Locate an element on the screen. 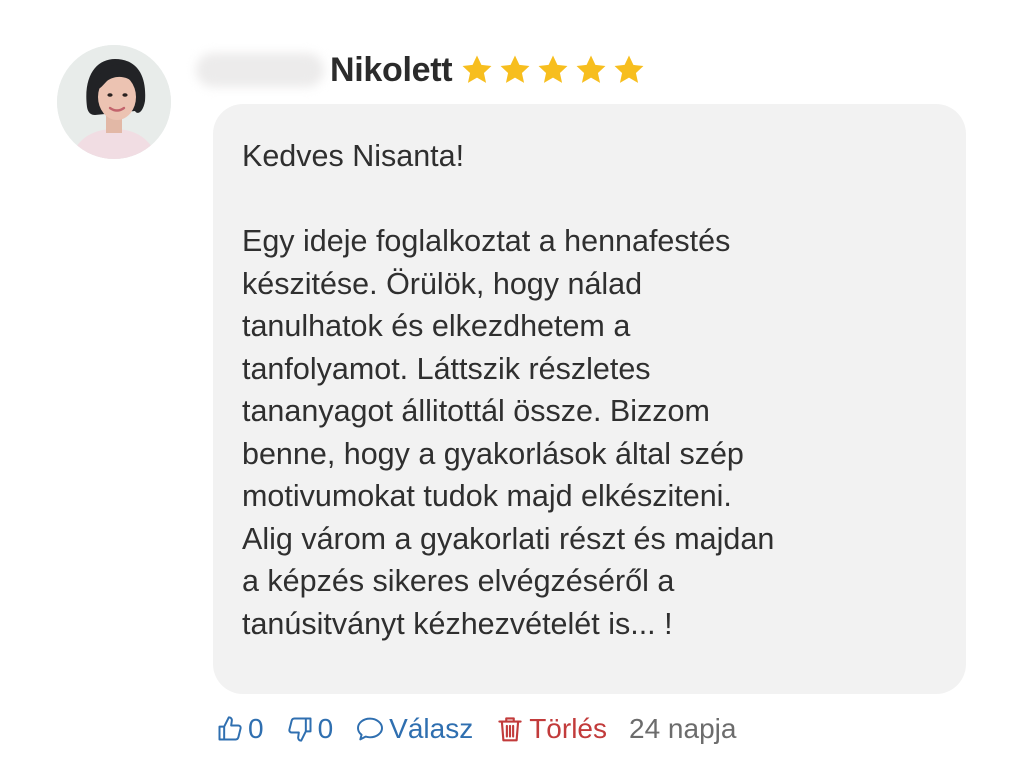 This screenshot has height=778, width=1024. avatar-photo is located at coordinates (114, 102).